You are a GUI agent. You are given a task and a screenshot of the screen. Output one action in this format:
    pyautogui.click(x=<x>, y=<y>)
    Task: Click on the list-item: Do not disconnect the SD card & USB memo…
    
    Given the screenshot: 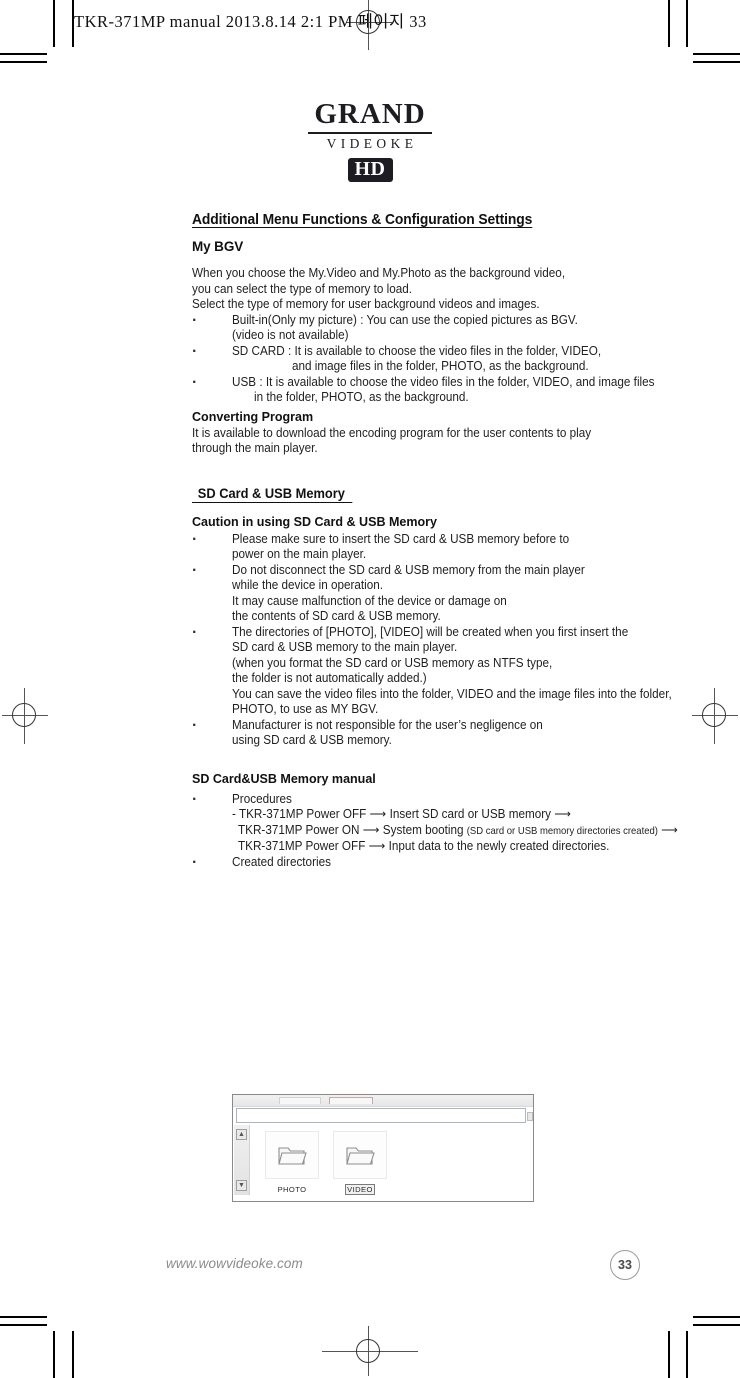 What is the action you would take?
    pyautogui.click(x=438, y=594)
    